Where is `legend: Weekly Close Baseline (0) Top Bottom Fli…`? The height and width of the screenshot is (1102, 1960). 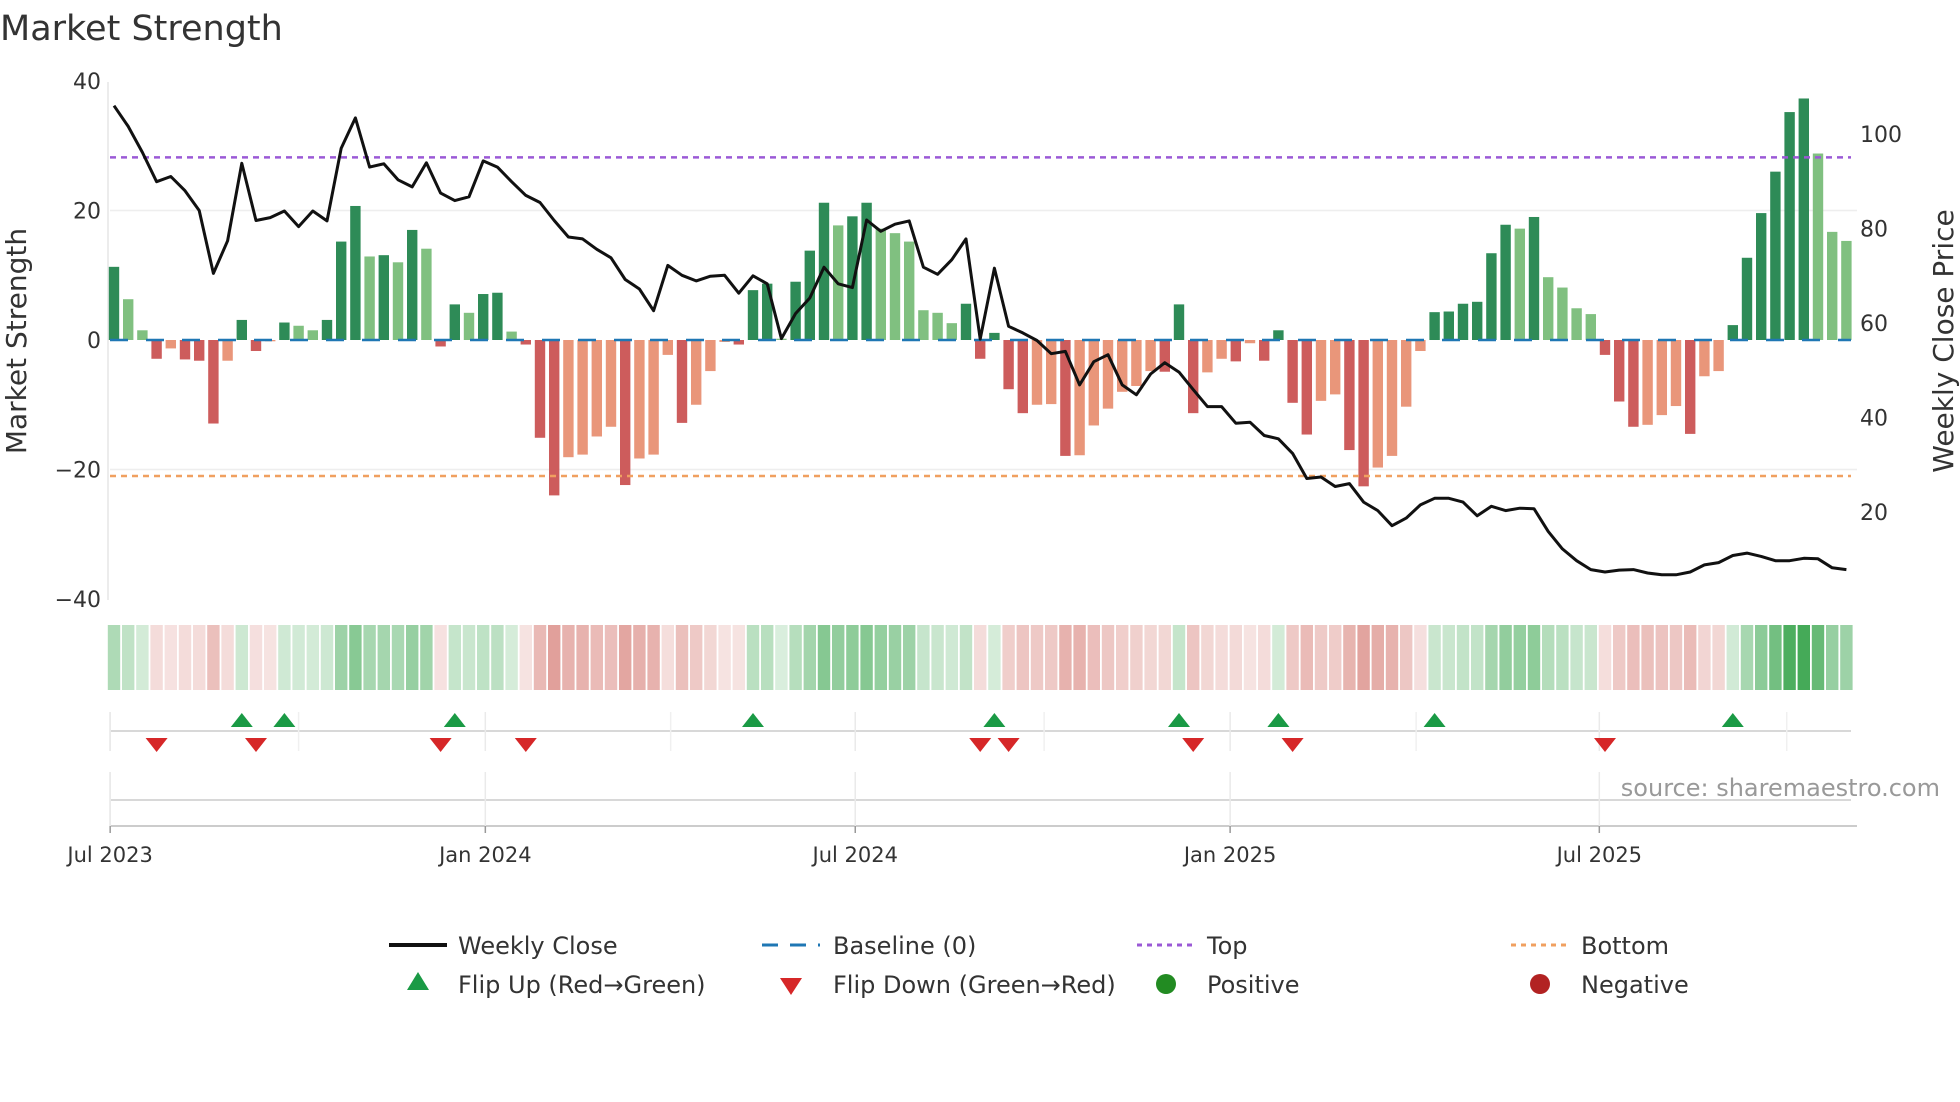 legend: Weekly Close Baseline (0) Top Bottom Fli… is located at coordinates (1039, 965).